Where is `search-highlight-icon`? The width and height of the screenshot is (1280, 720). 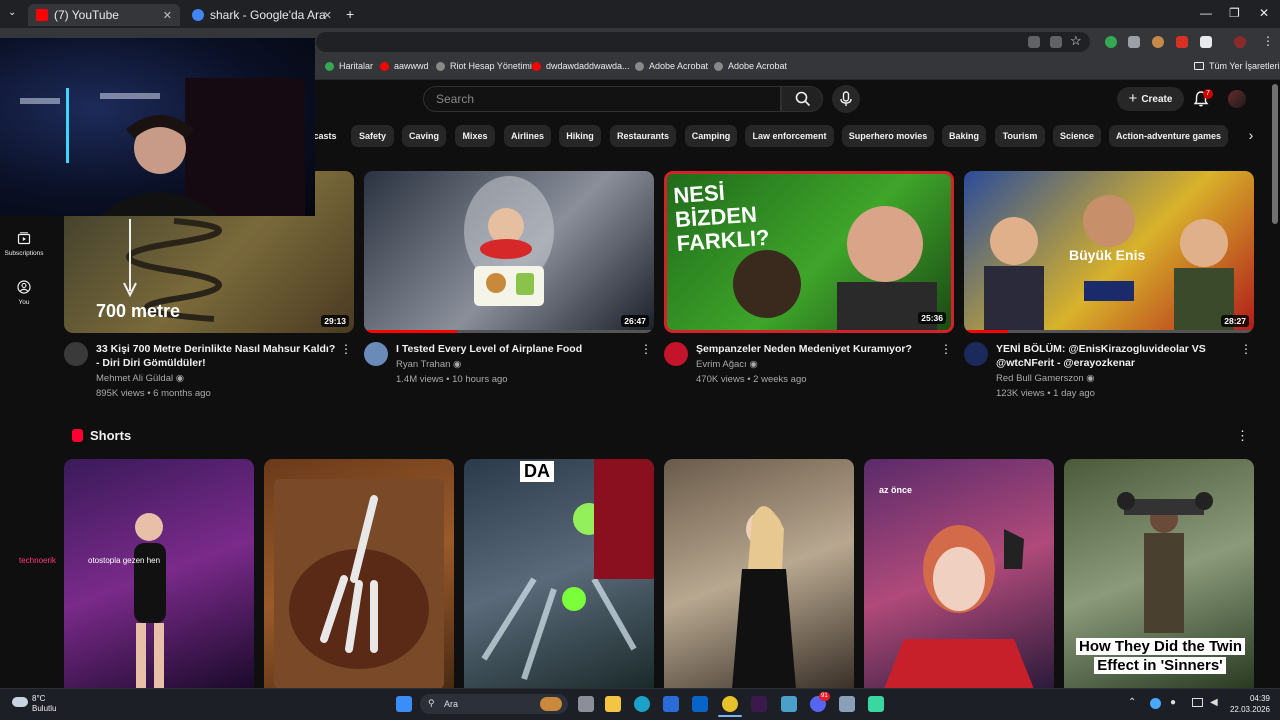 search-highlight-icon is located at coordinates (551, 704).